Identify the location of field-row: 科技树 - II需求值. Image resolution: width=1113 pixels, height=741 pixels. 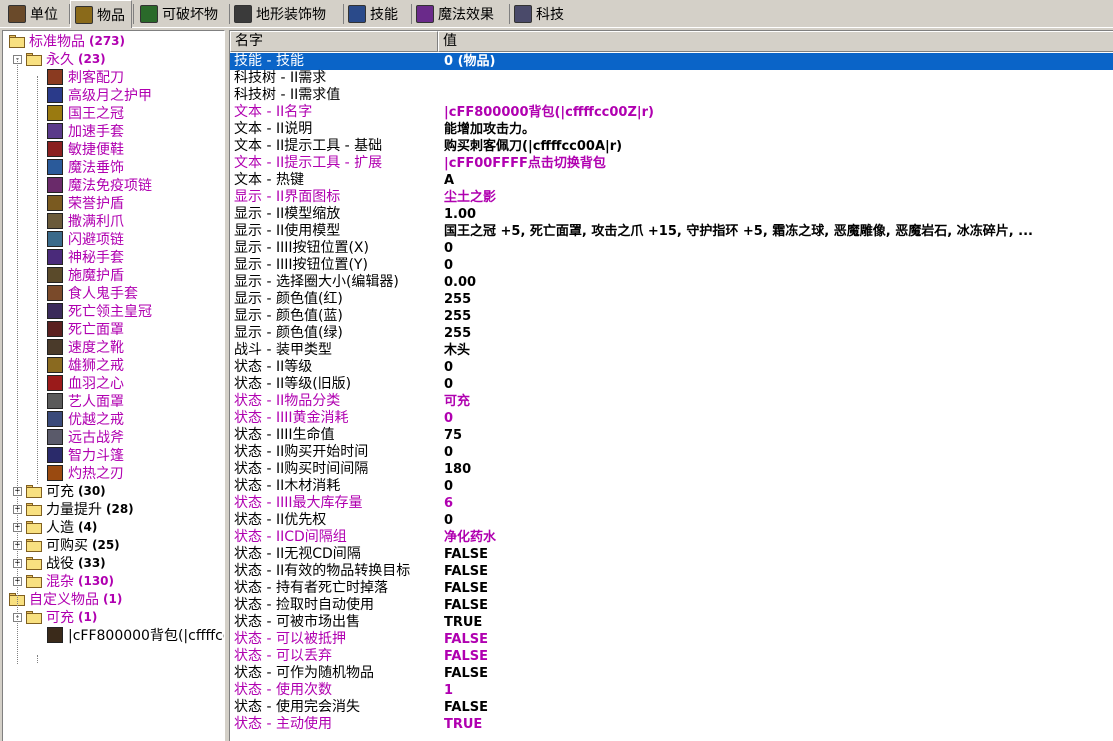
(671, 95).